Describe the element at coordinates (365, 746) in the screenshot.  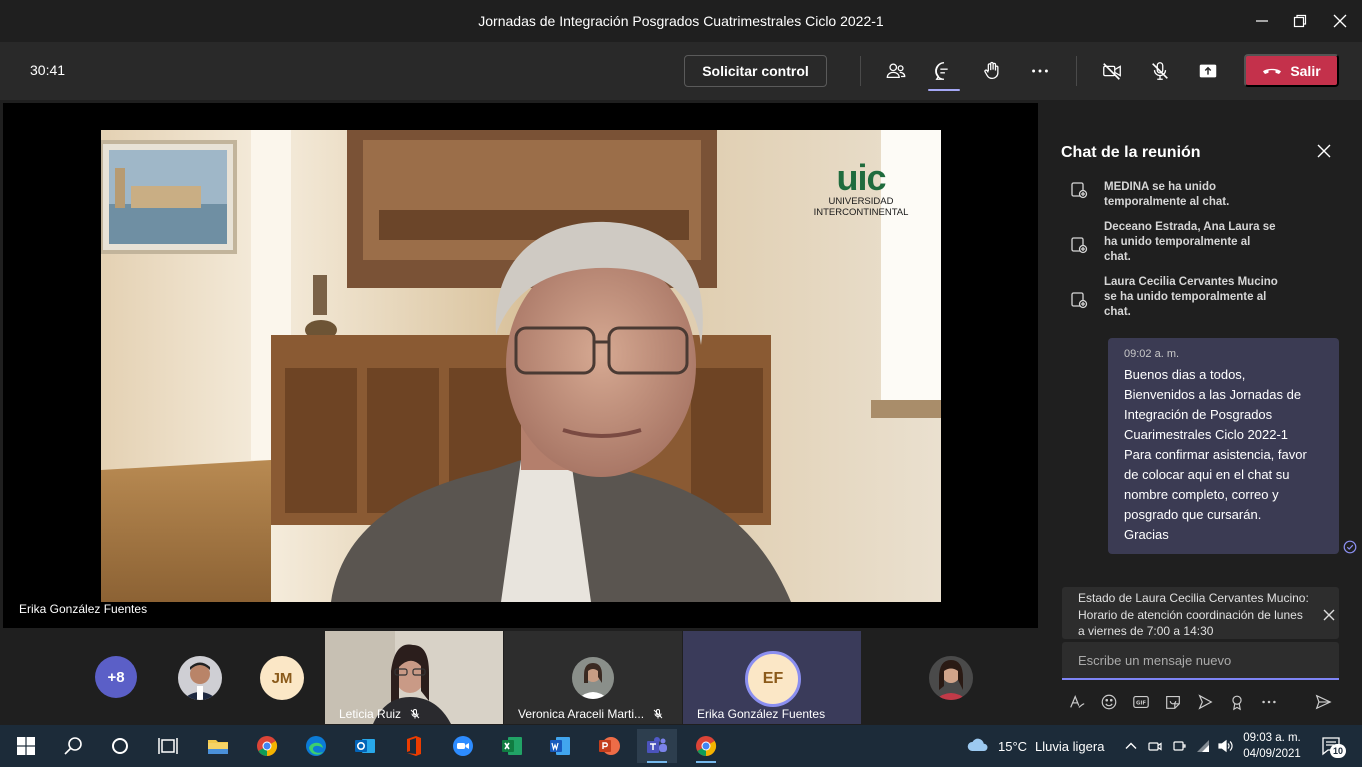
I see `outlook-icon` at that location.